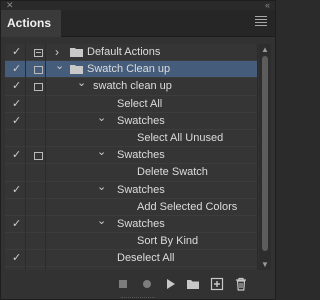 This screenshot has width=320, height=300. I want to click on panel-tab-bar: Actions, so click(138, 23).